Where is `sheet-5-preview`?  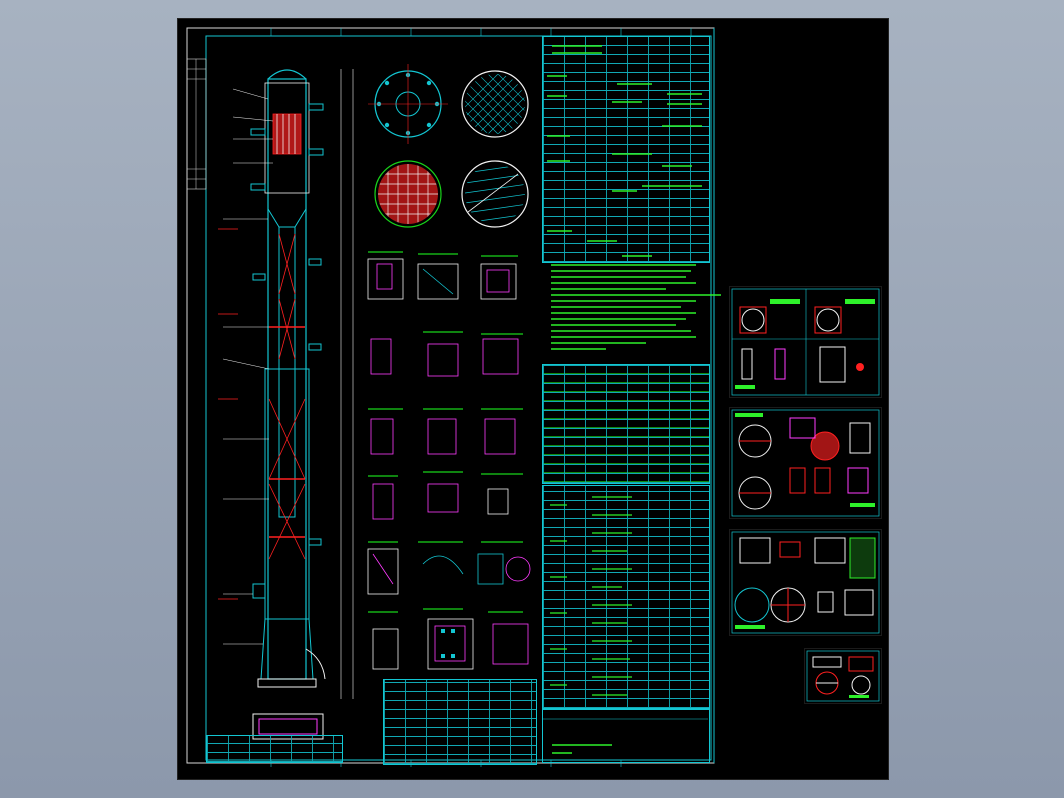
sheet-5-preview is located at coordinates (843, 676).